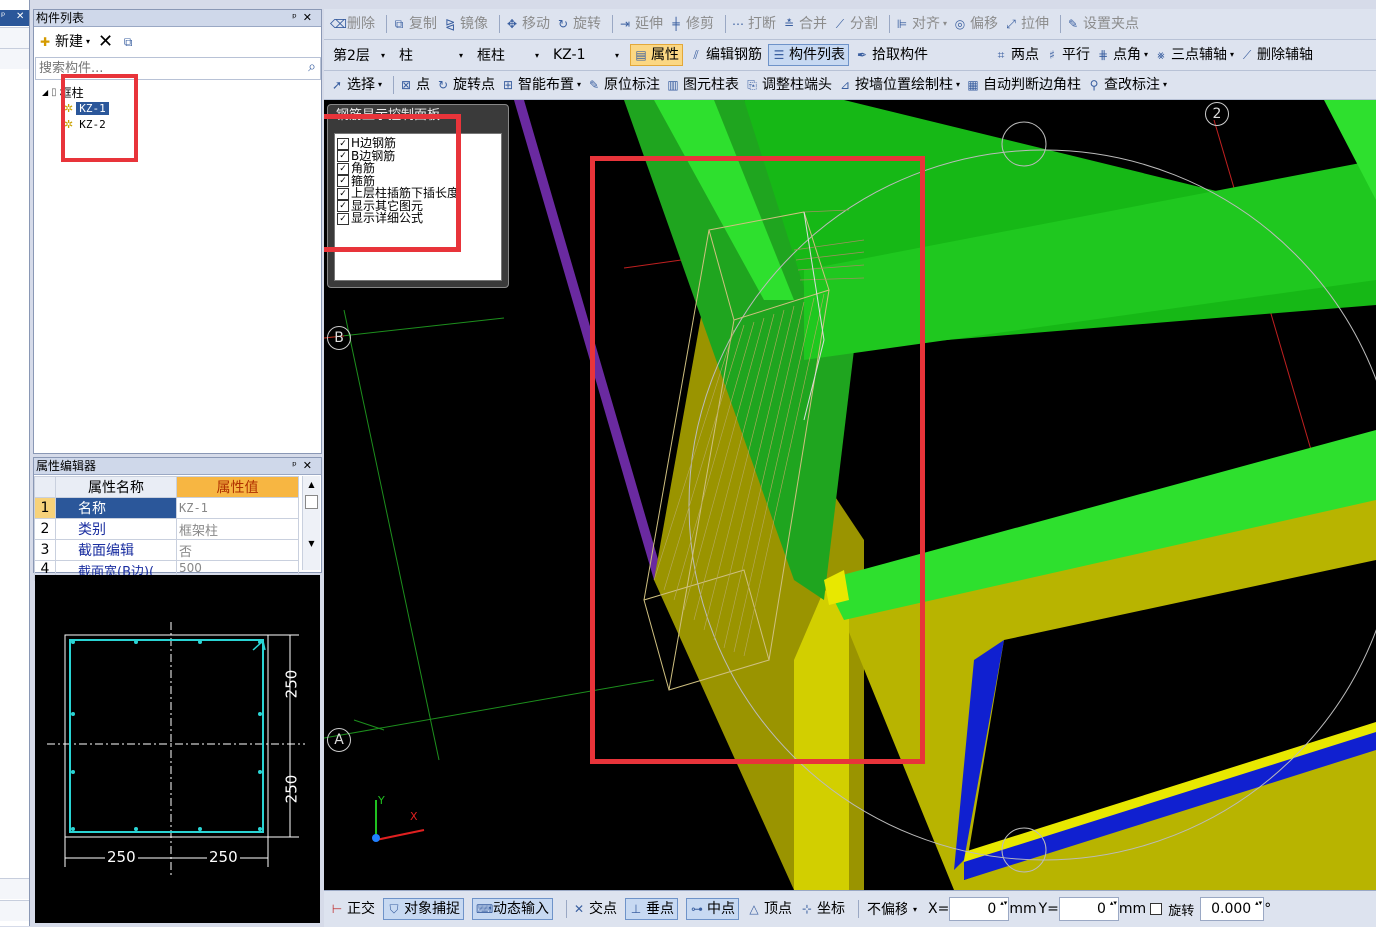 This screenshot has height=927, width=1376. What do you see at coordinates (166, 487) in the screenshot?
I see `property-header-row: 属性名称 属性值` at bounding box center [166, 487].